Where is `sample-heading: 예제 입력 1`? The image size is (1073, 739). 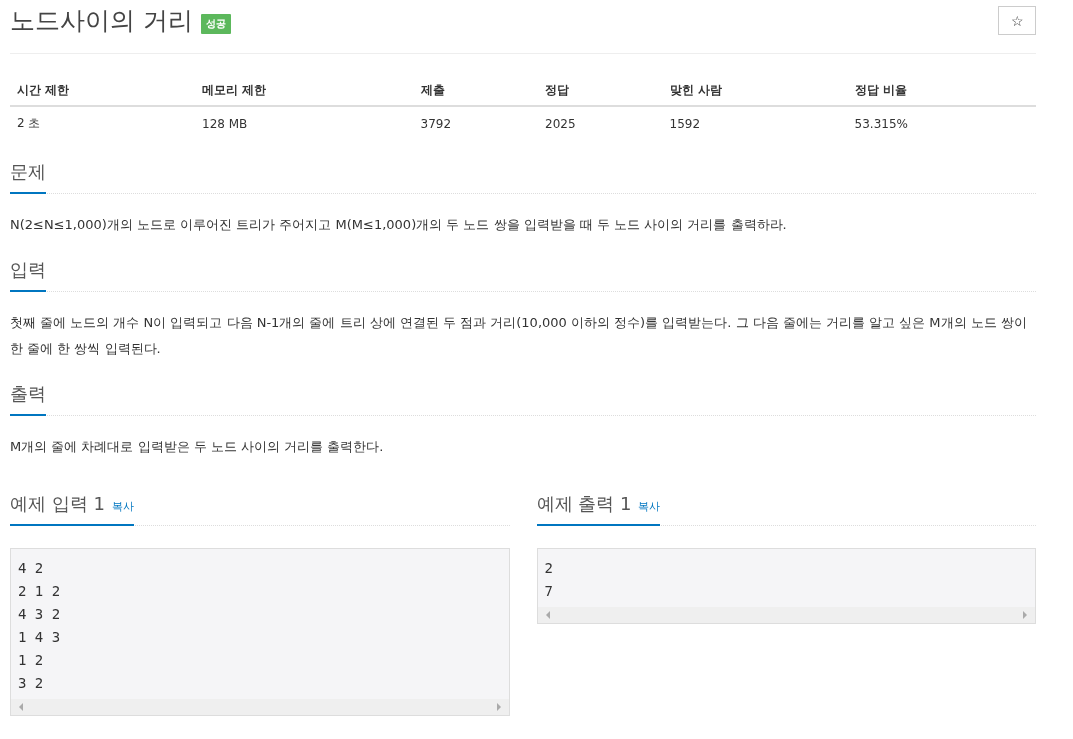 sample-heading: 예제 입력 1 is located at coordinates (57, 504).